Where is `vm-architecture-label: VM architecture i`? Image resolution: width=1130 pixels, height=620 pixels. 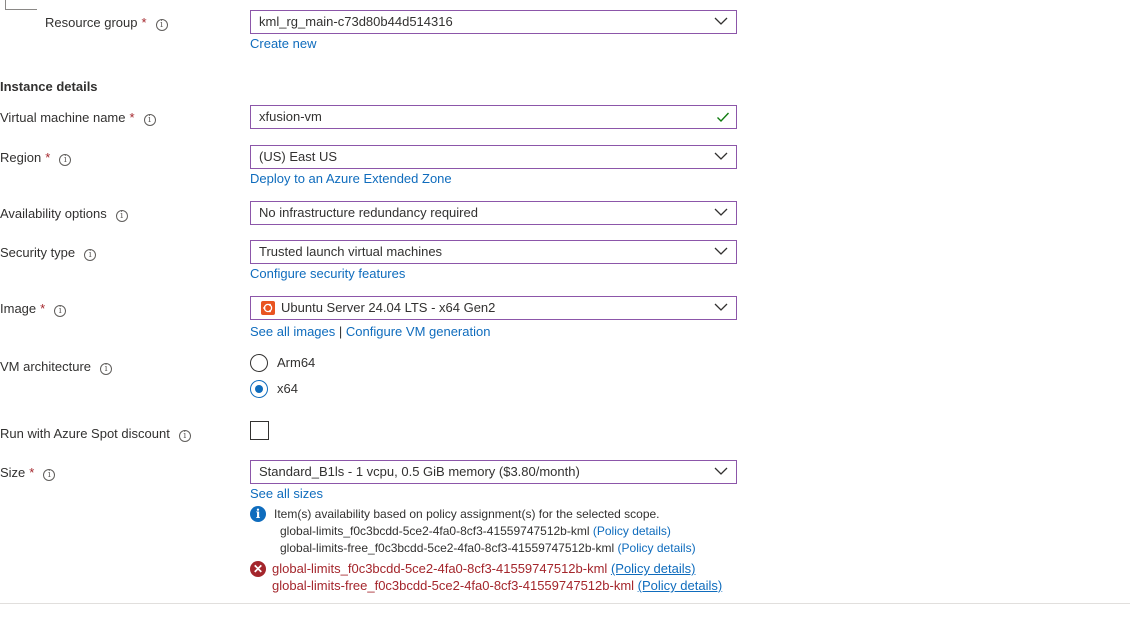 vm-architecture-label: VM architecture i is located at coordinates (56, 367).